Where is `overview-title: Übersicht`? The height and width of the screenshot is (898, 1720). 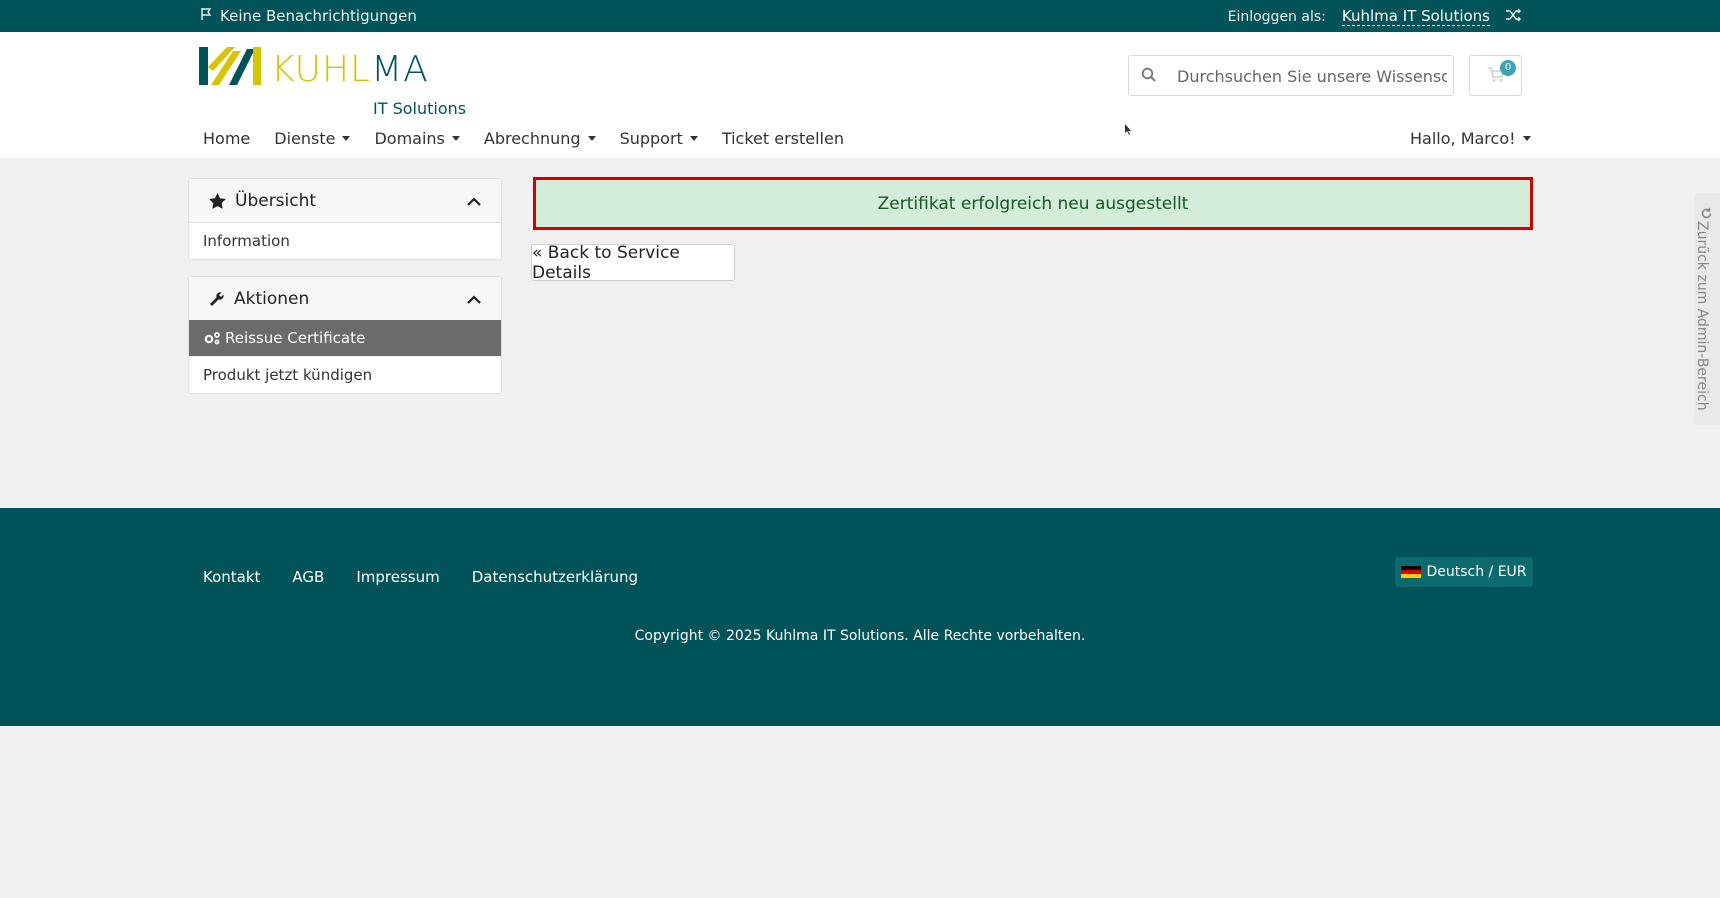 overview-title: Übersicht is located at coordinates (276, 200).